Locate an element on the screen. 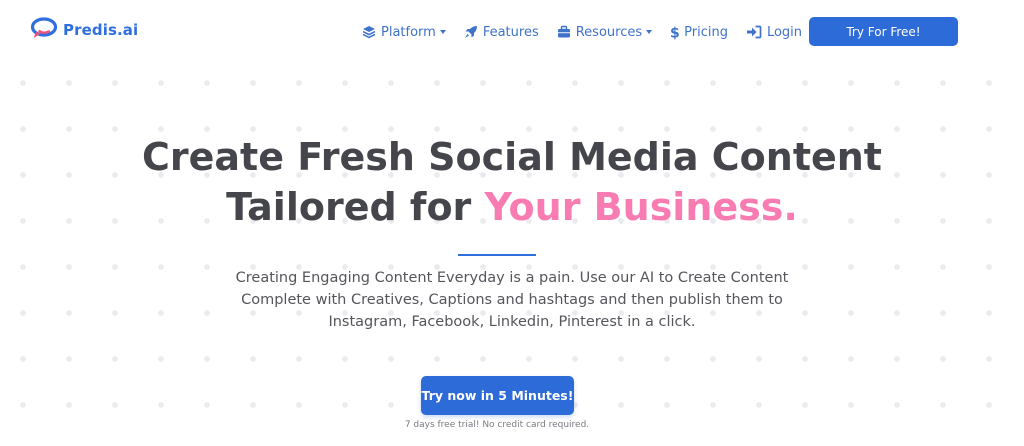 This screenshot has width=1024, height=446. brand-name: Predis.ai is located at coordinates (101, 30).